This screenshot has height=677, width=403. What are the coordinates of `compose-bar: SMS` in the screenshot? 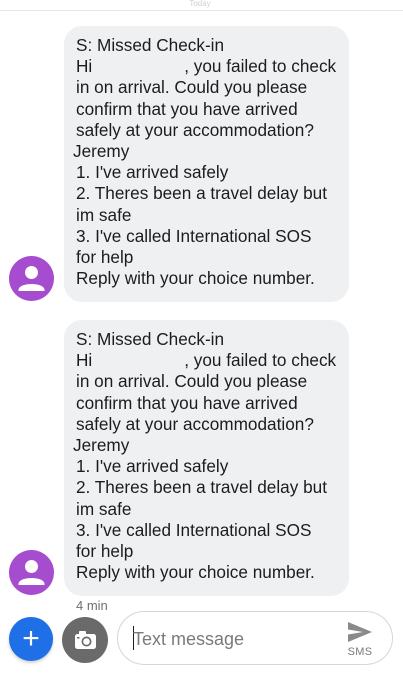 It's located at (255, 638).